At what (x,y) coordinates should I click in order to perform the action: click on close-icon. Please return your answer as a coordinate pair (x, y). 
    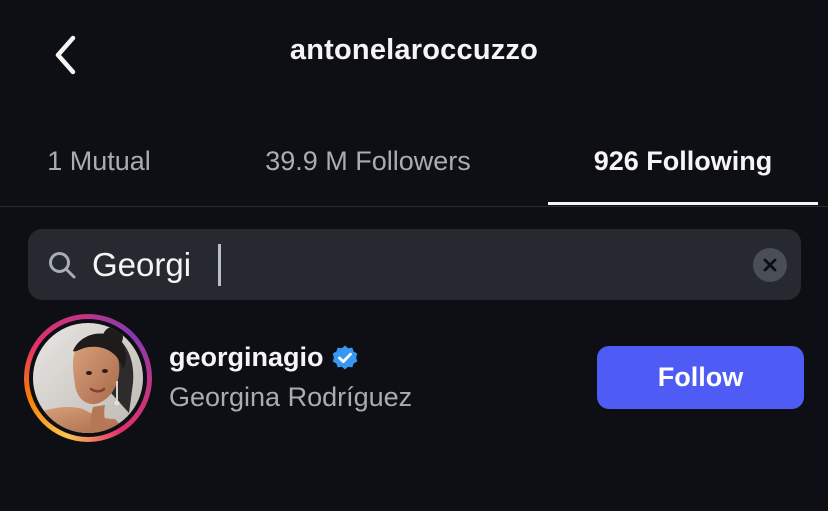
    Looking at the image, I should click on (770, 265).